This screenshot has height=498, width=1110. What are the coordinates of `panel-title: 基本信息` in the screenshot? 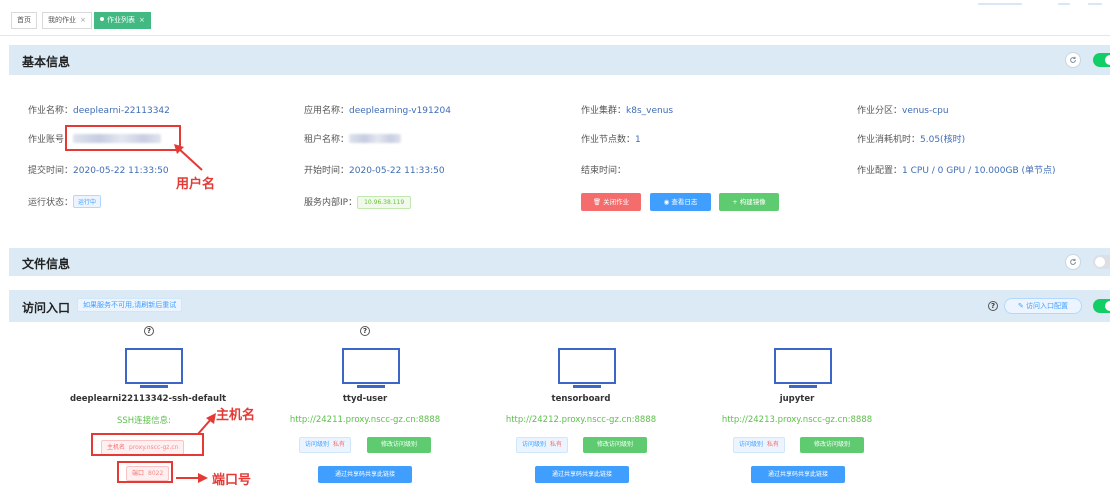 It's located at (46, 62).